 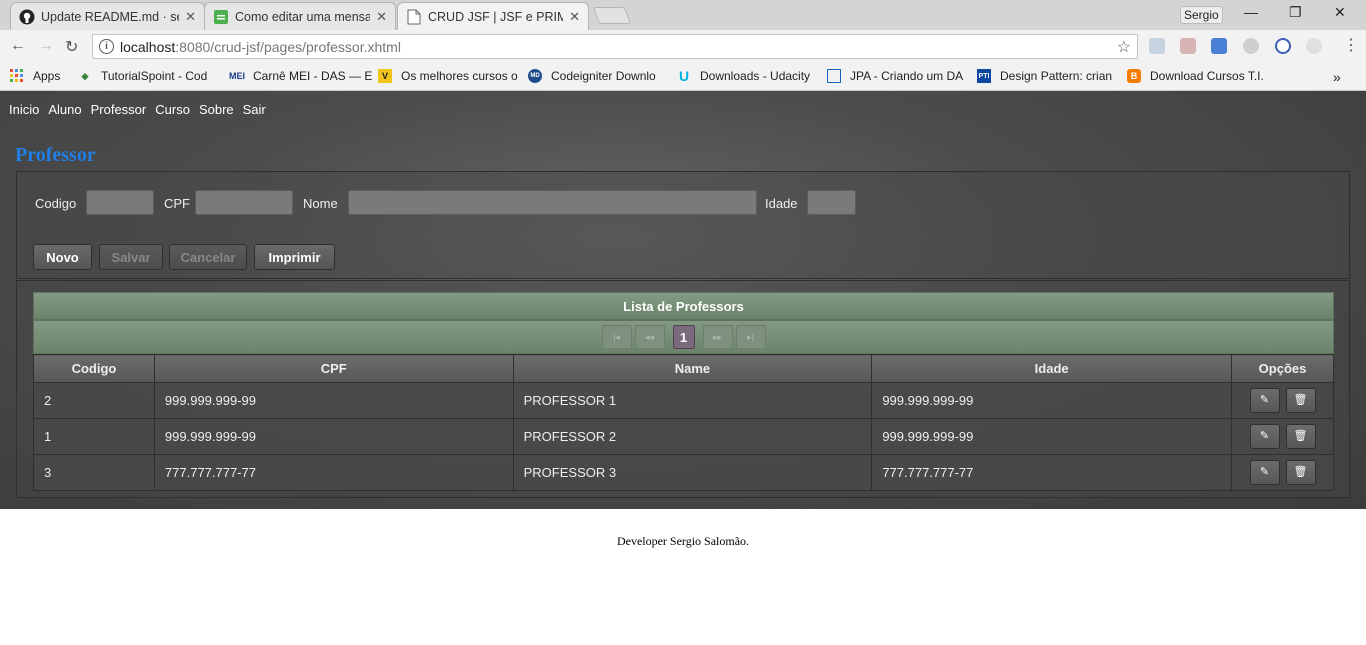 I want to click on imprimir-button: Imprimir, so click(x=294, y=257).